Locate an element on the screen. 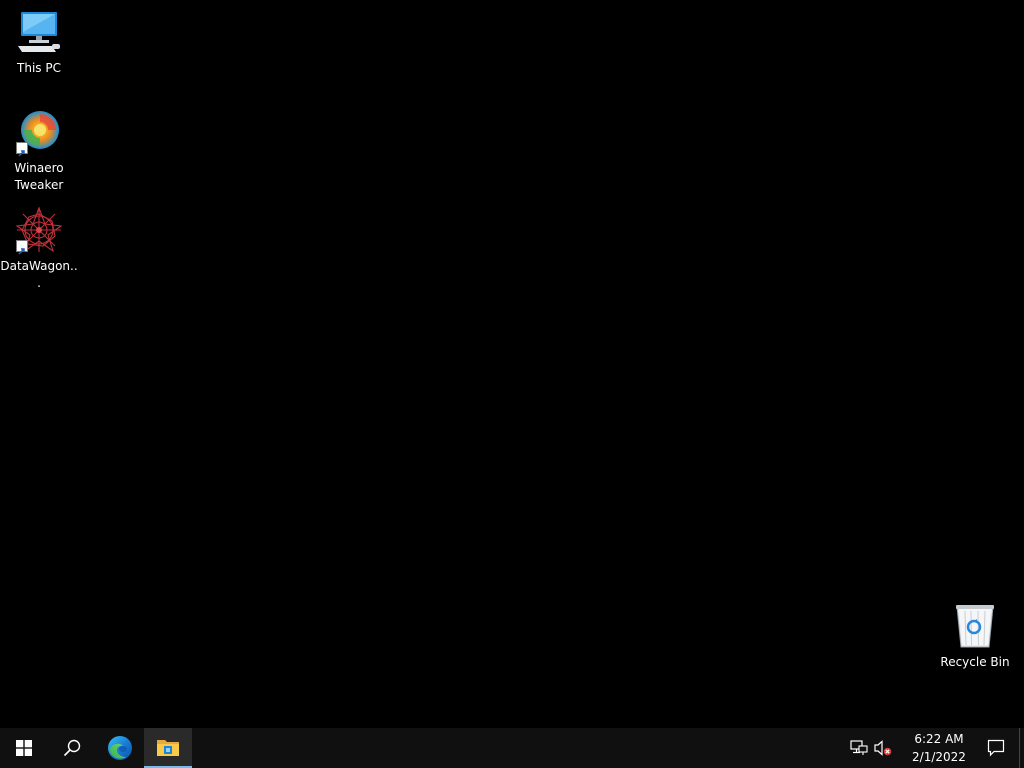  search-button is located at coordinates (72, 748).